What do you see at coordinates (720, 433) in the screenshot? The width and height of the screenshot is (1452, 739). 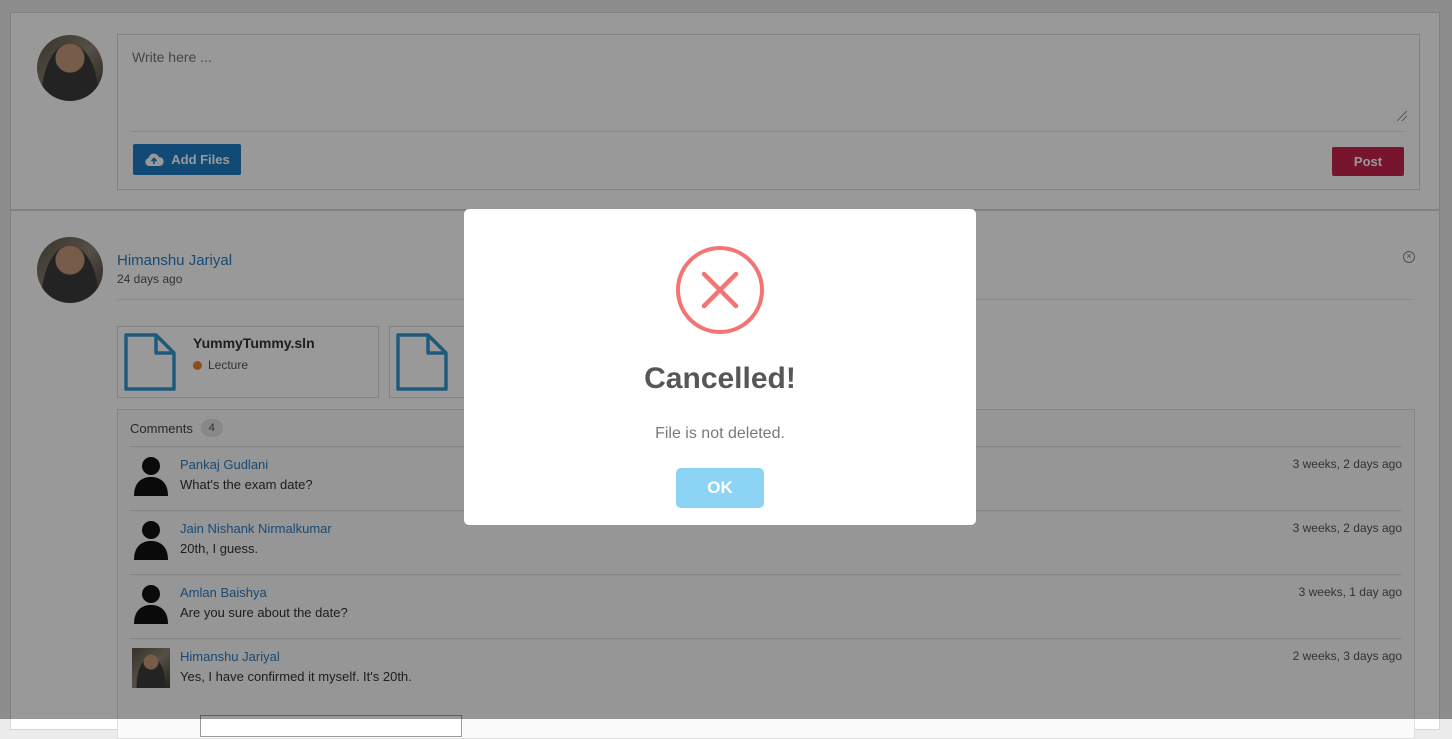 I see `dialog-message: File is not deleted.` at bounding box center [720, 433].